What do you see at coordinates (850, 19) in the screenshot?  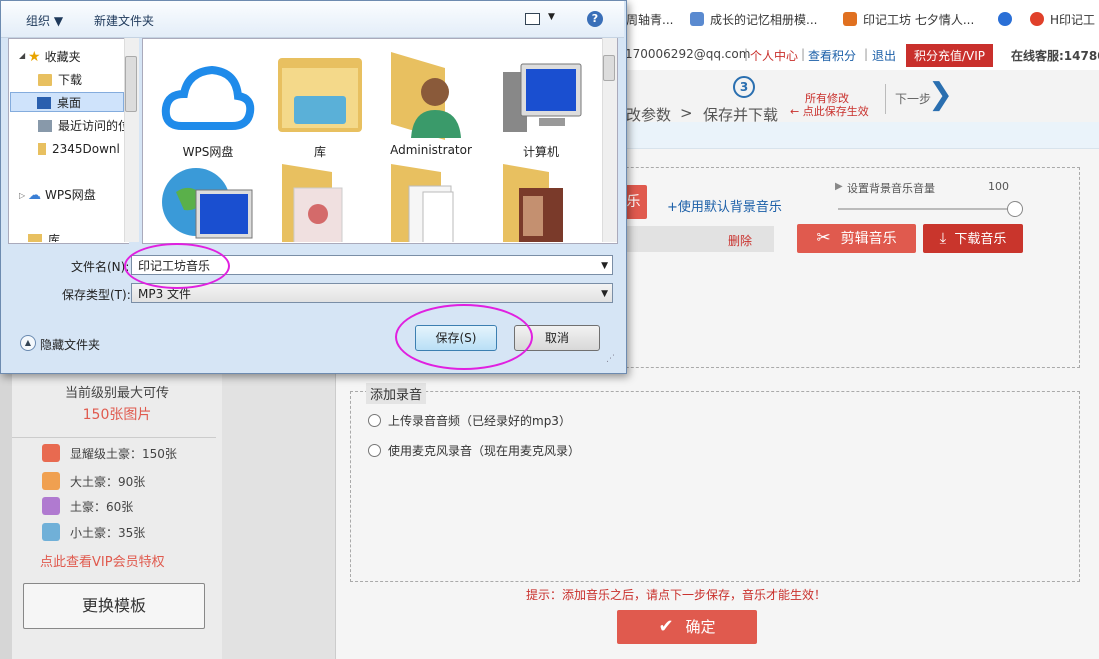 I see `site-logo-icon` at bounding box center [850, 19].